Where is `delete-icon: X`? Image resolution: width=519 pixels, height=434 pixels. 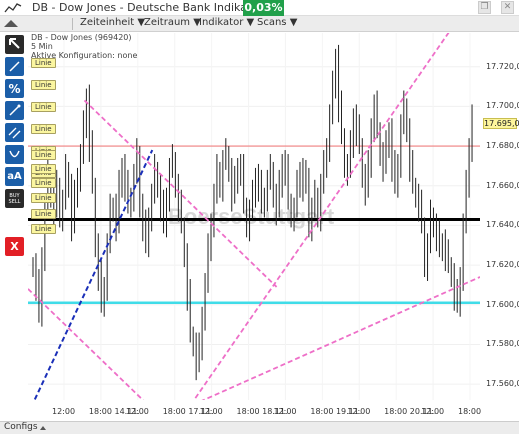
delete-icon: X is located at coordinates (14, 246).